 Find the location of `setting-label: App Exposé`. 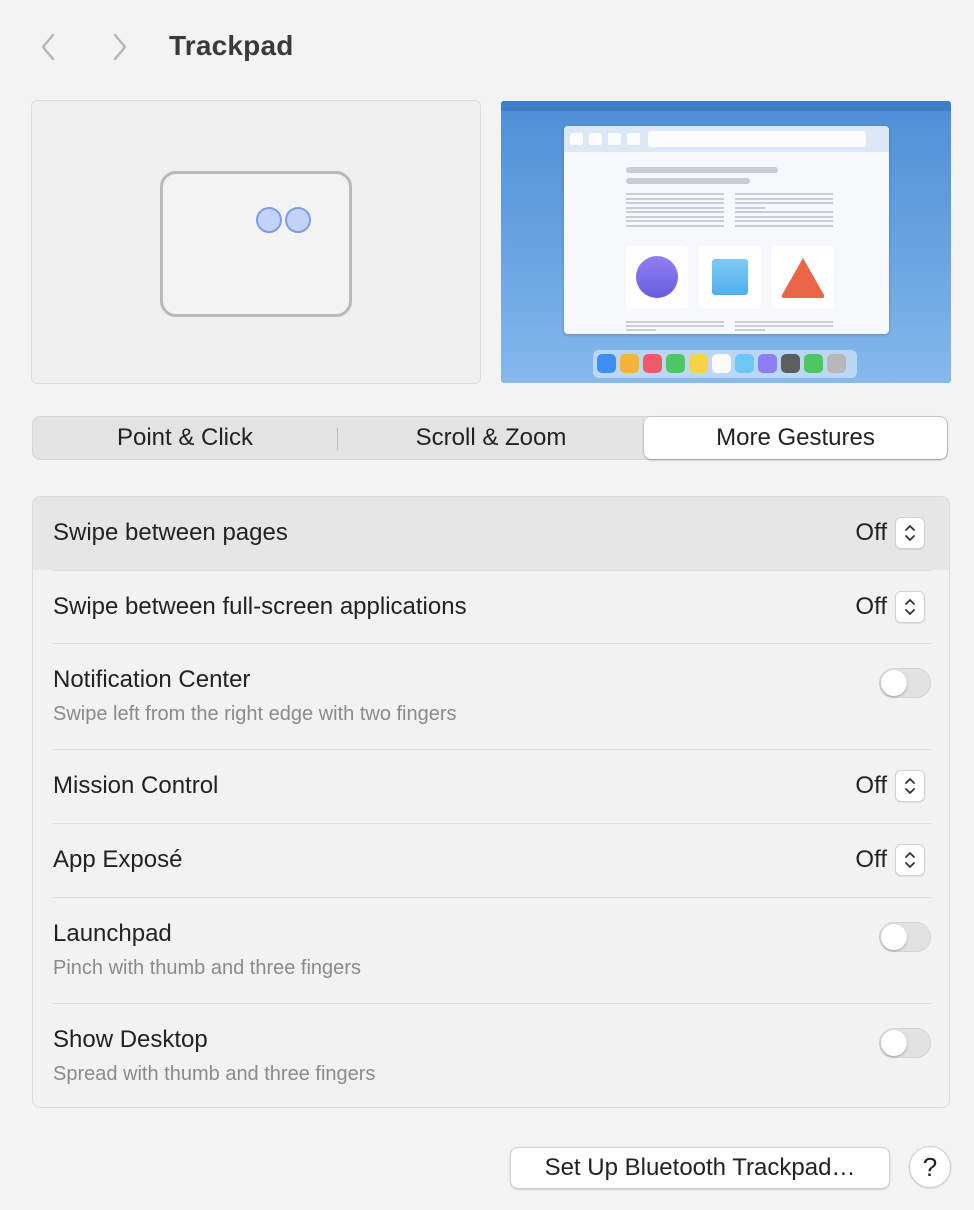

setting-label: App Exposé is located at coordinates (118, 859).